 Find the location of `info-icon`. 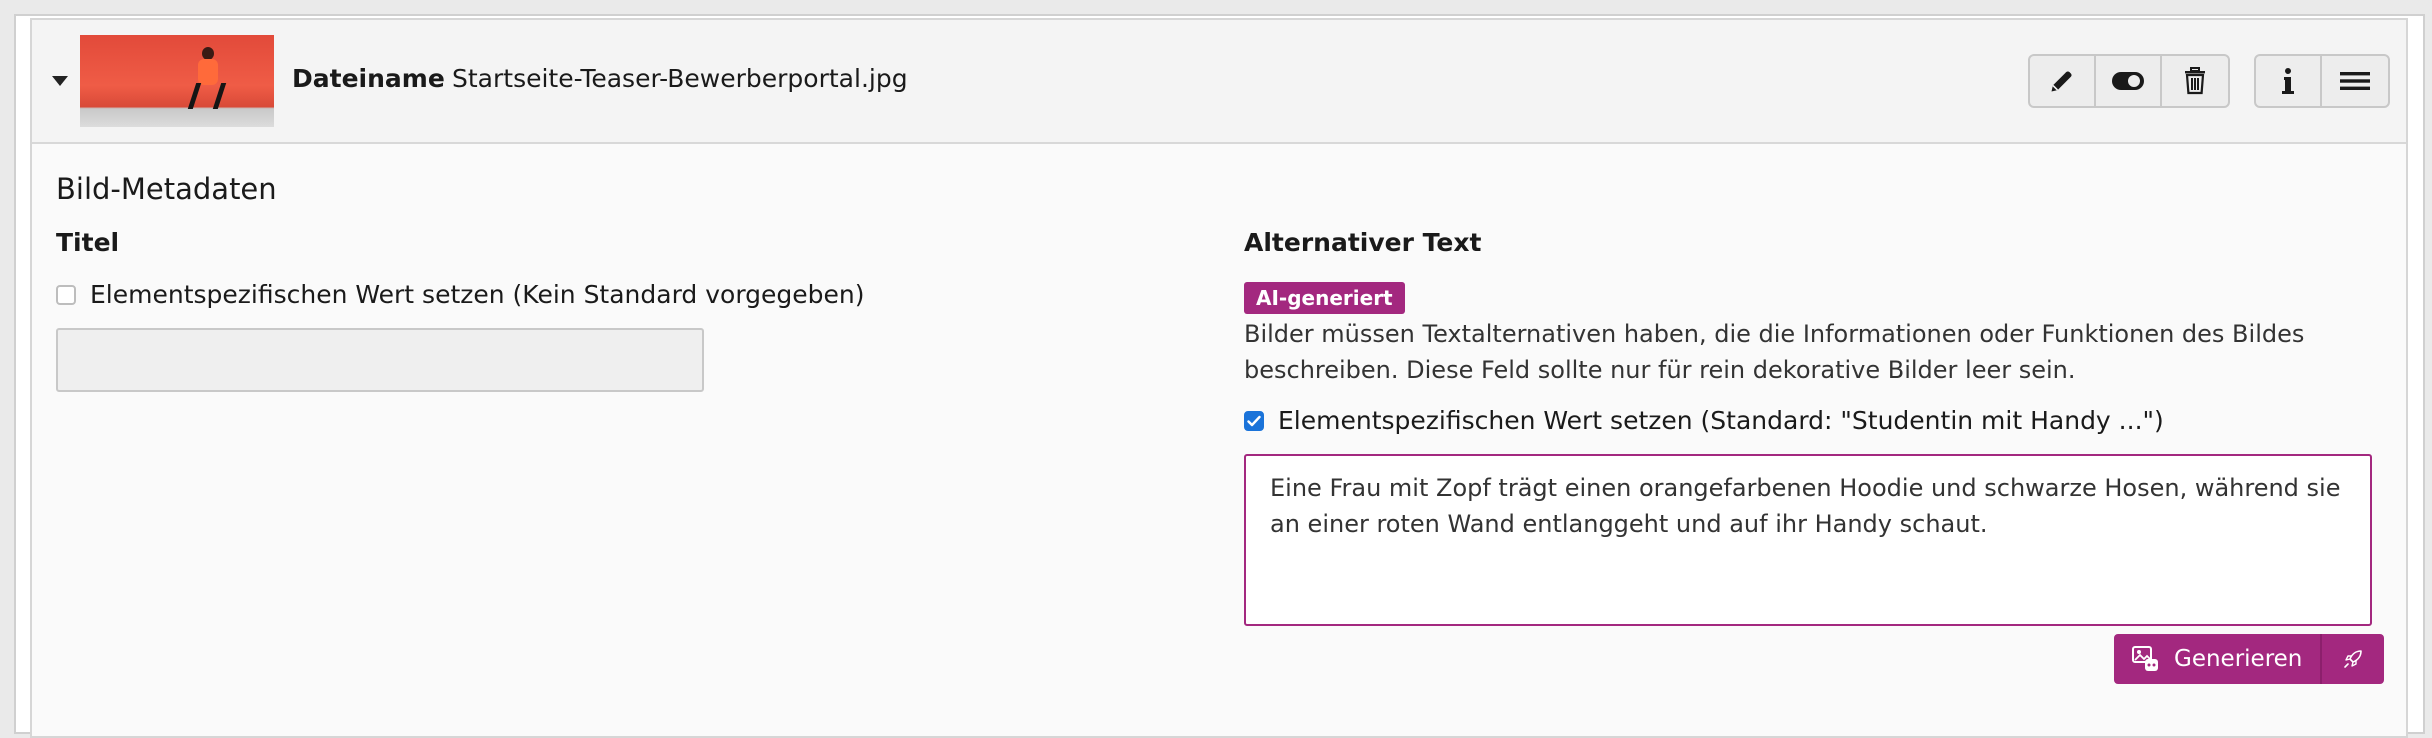

info-icon is located at coordinates (2288, 81).